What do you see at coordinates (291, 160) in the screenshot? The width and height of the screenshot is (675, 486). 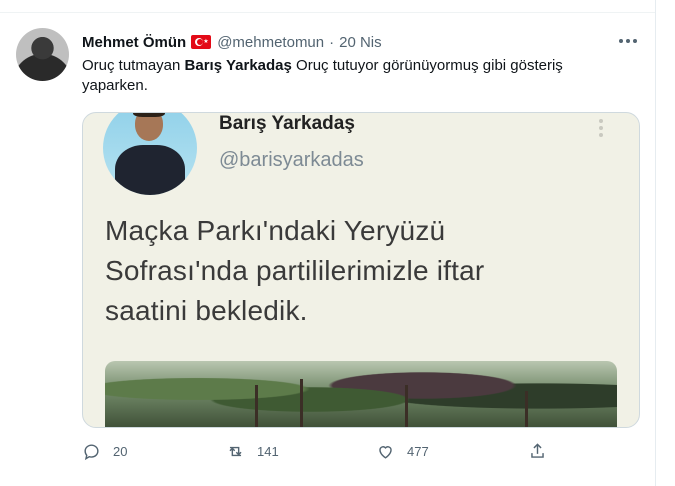 I see `embedded-author-handle: @barisyarkadas` at bounding box center [291, 160].